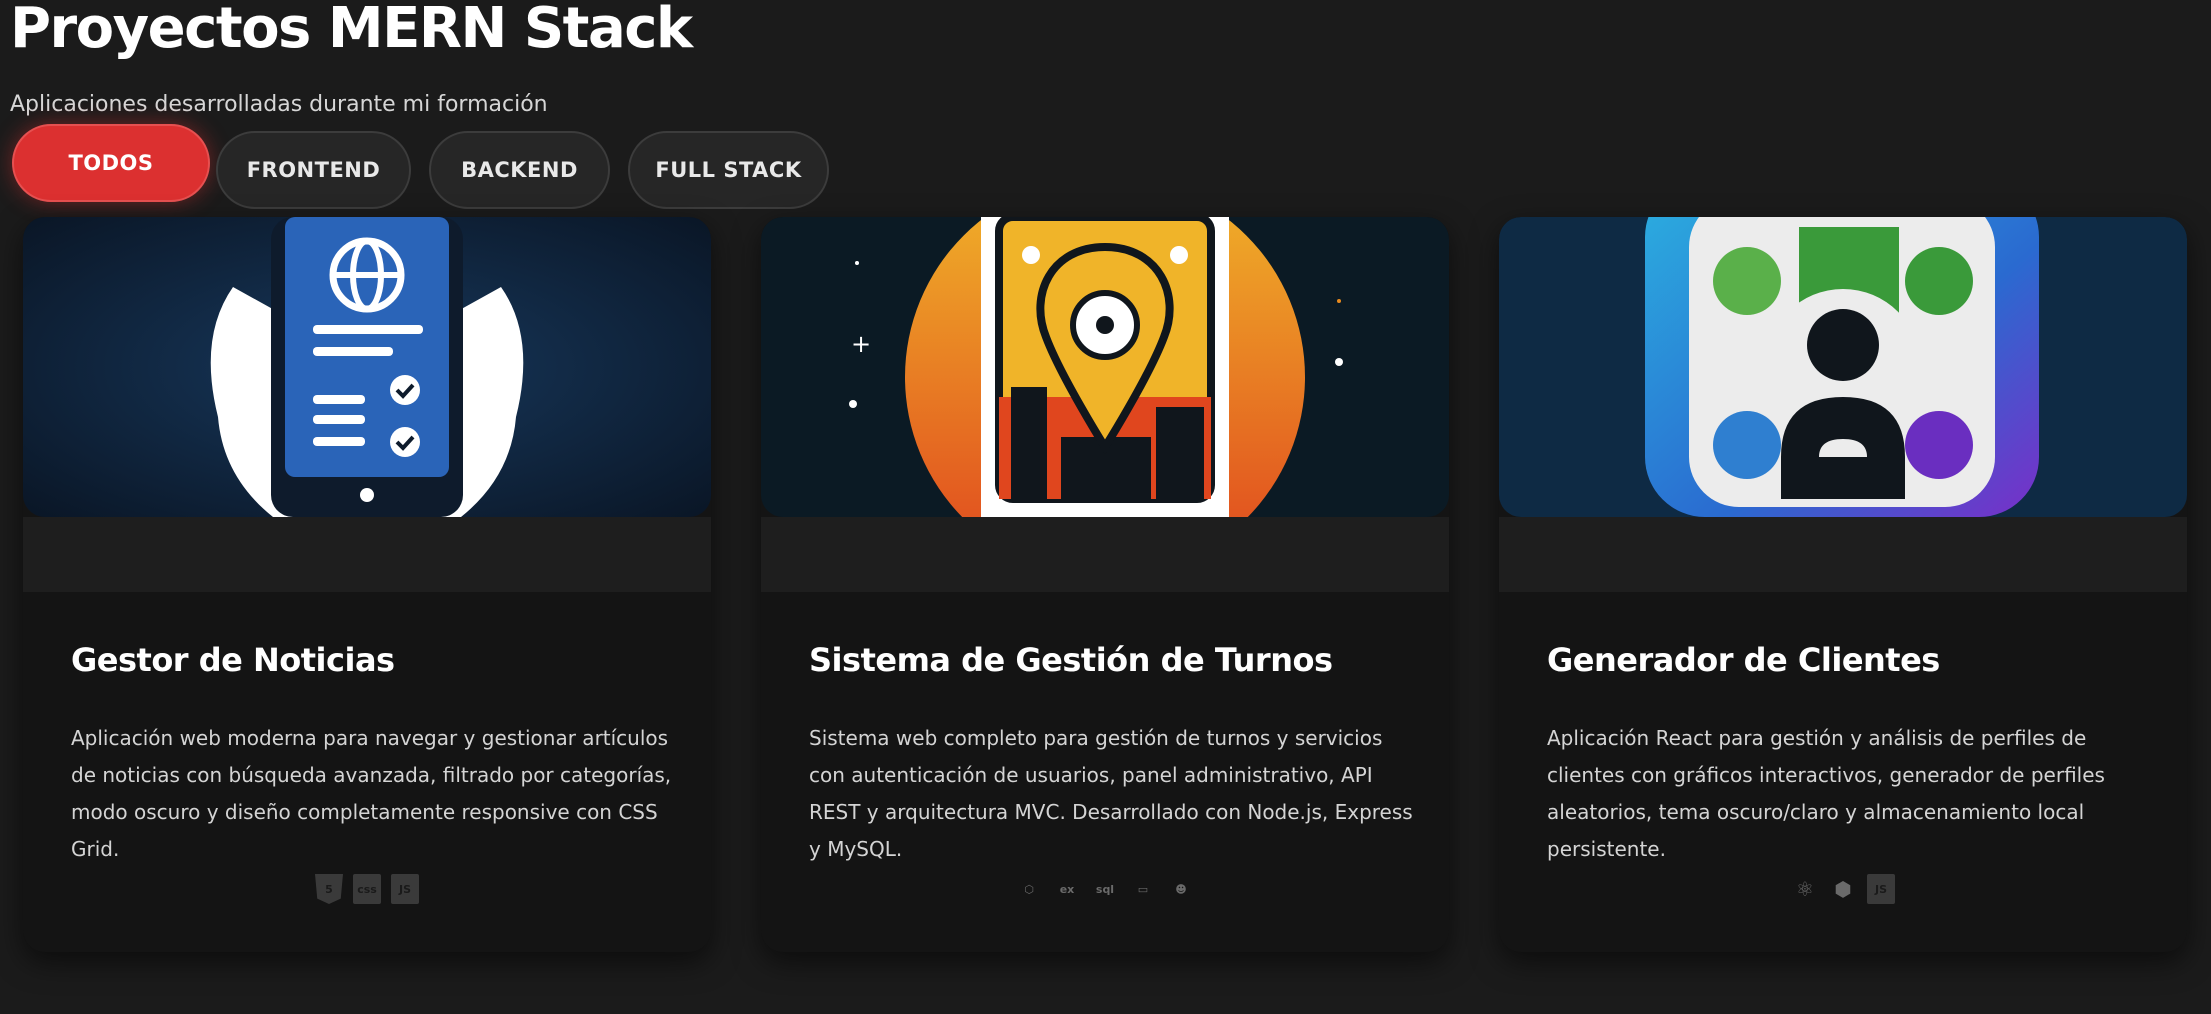 This screenshot has height=1014, width=2211. Describe the element at coordinates (1181, 889) in the screenshot. I see `typeorm-icon: ☻` at that location.